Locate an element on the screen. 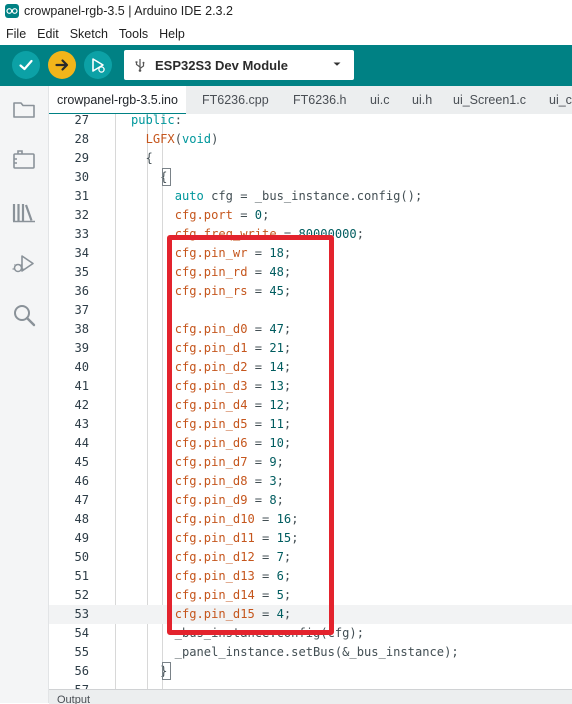  menu-bar: File Edit Sketch Tools Help is located at coordinates (286, 34).